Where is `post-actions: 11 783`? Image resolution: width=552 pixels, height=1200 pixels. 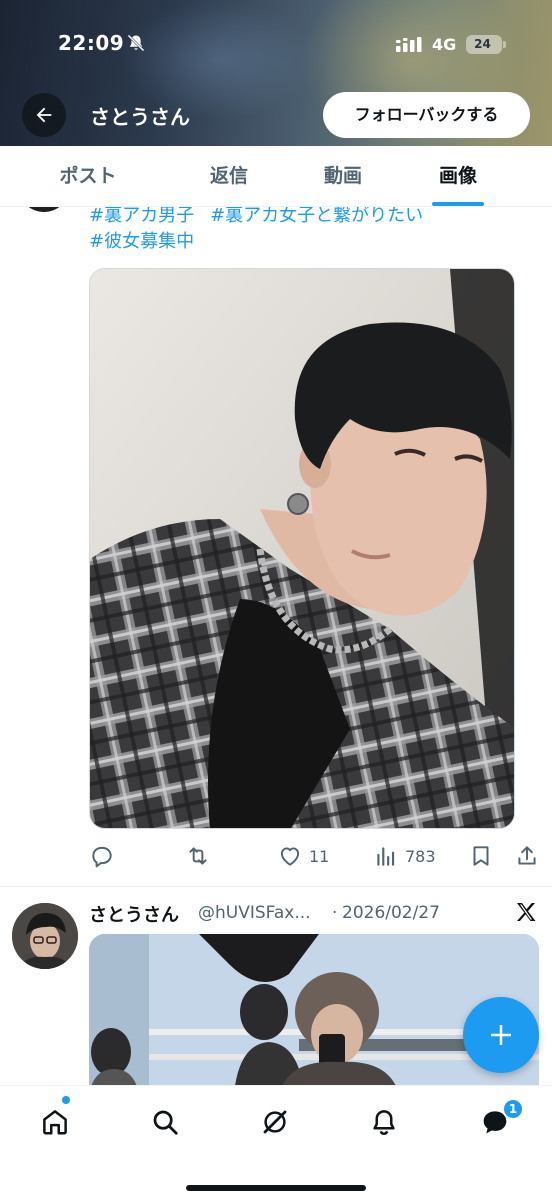
post-actions: 11 783 is located at coordinates (315, 856).